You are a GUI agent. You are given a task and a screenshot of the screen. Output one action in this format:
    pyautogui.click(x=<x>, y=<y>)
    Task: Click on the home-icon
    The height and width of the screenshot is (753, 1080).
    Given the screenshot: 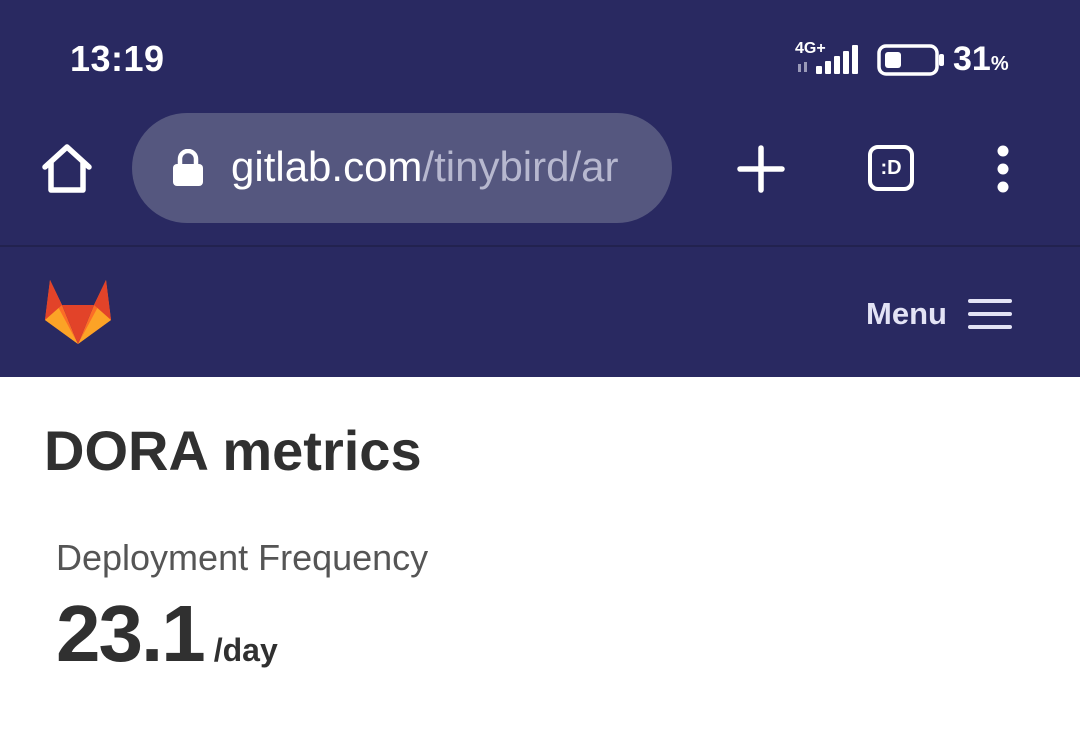 What is the action you would take?
    pyautogui.click(x=67, y=169)
    